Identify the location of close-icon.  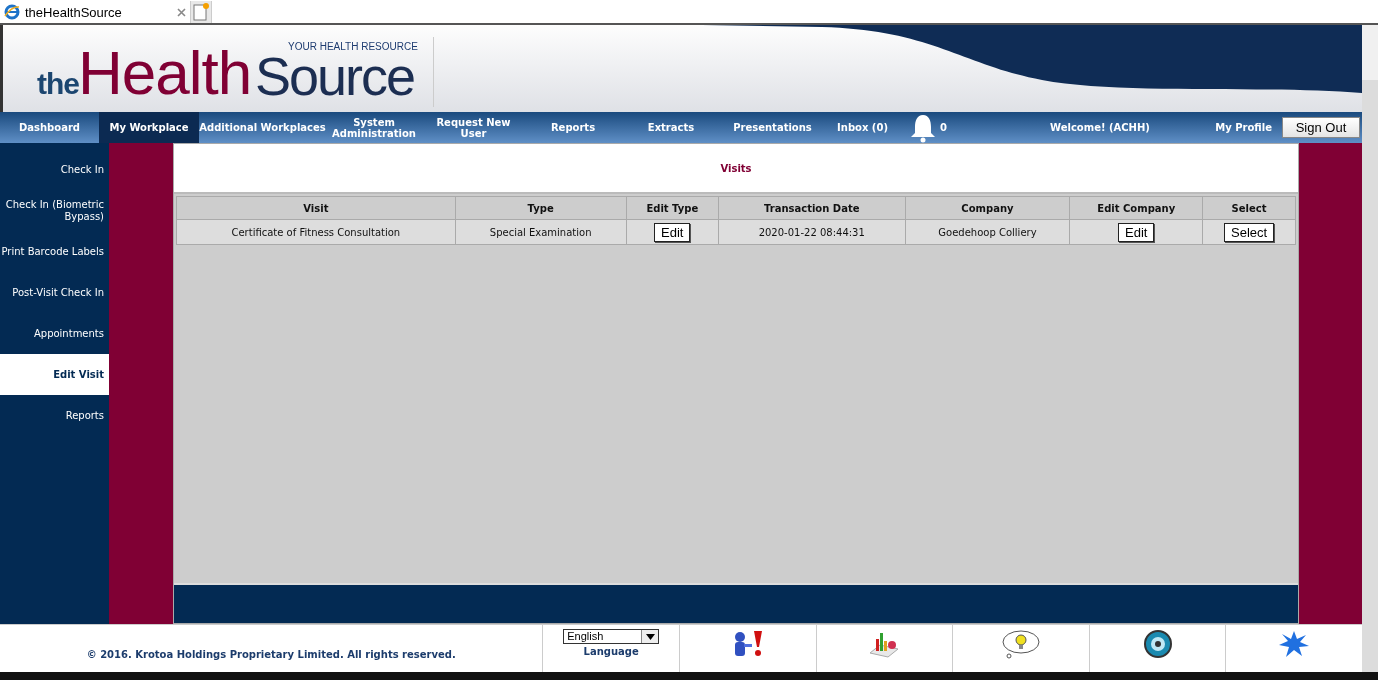
(181, 12).